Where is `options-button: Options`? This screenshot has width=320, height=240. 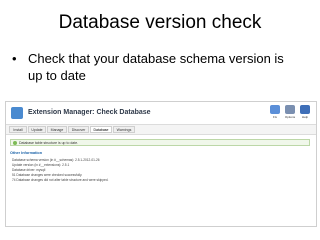
options-button: Options is located at coordinates (290, 113).